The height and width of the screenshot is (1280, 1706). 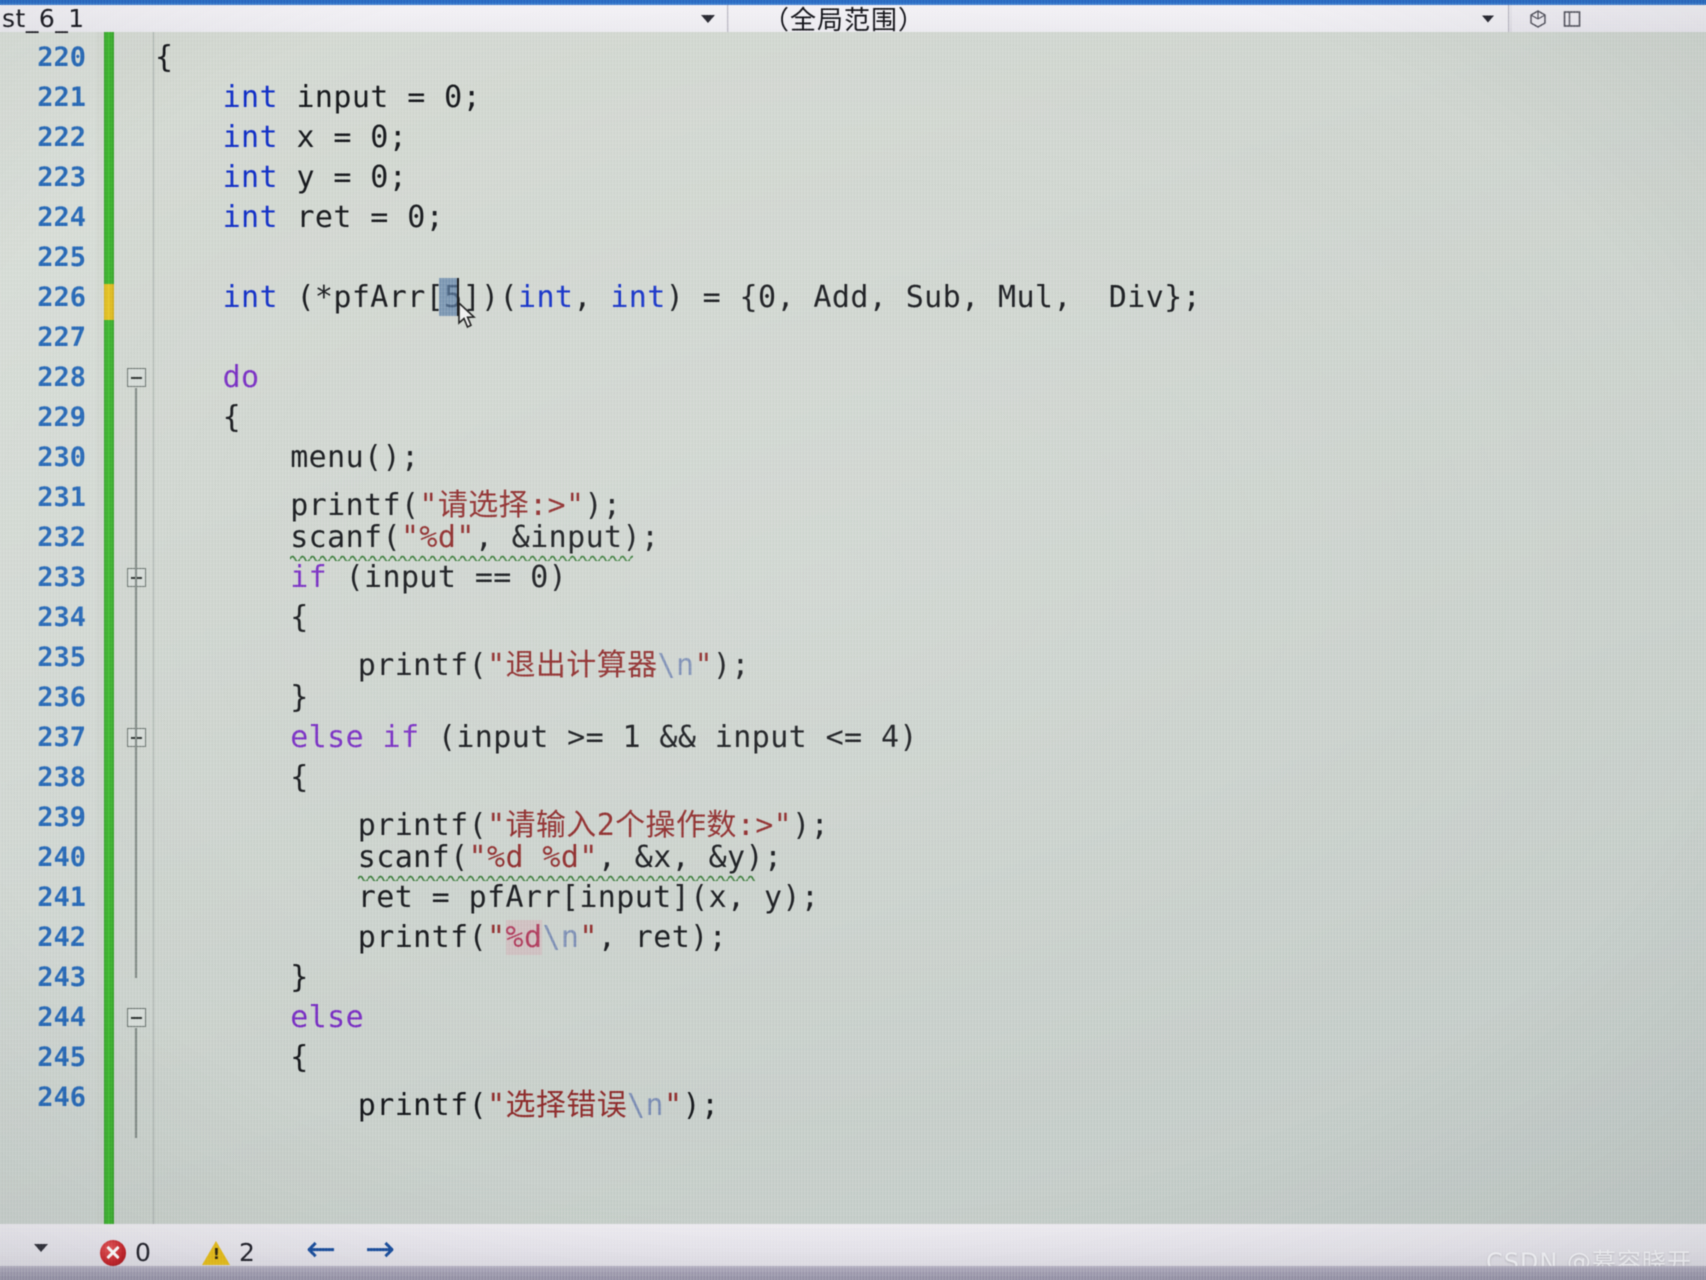 What do you see at coordinates (109, 158) in the screenshot?
I see `changebar-saved-segment-top` at bounding box center [109, 158].